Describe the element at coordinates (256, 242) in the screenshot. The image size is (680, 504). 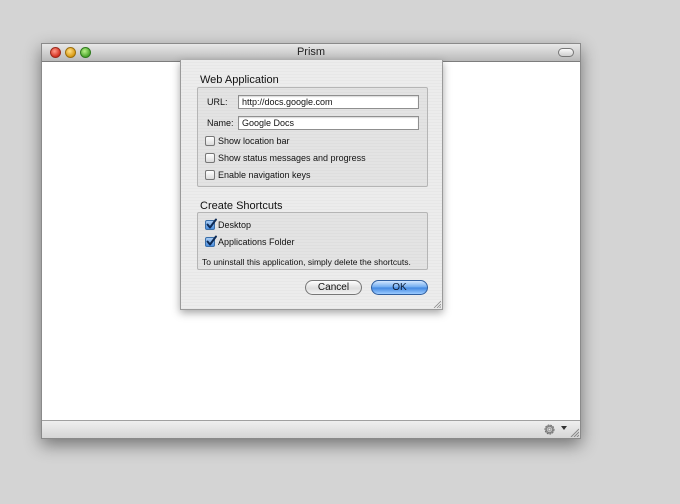
I see `checkbox-label: Applications Folder` at that location.